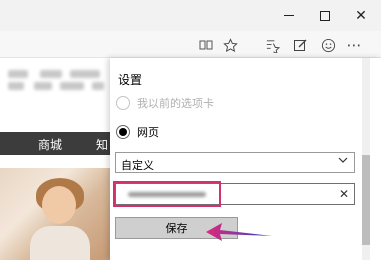  Describe the element at coordinates (344, 194) in the screenshot. I see `clear-icon: ✕` at that location.